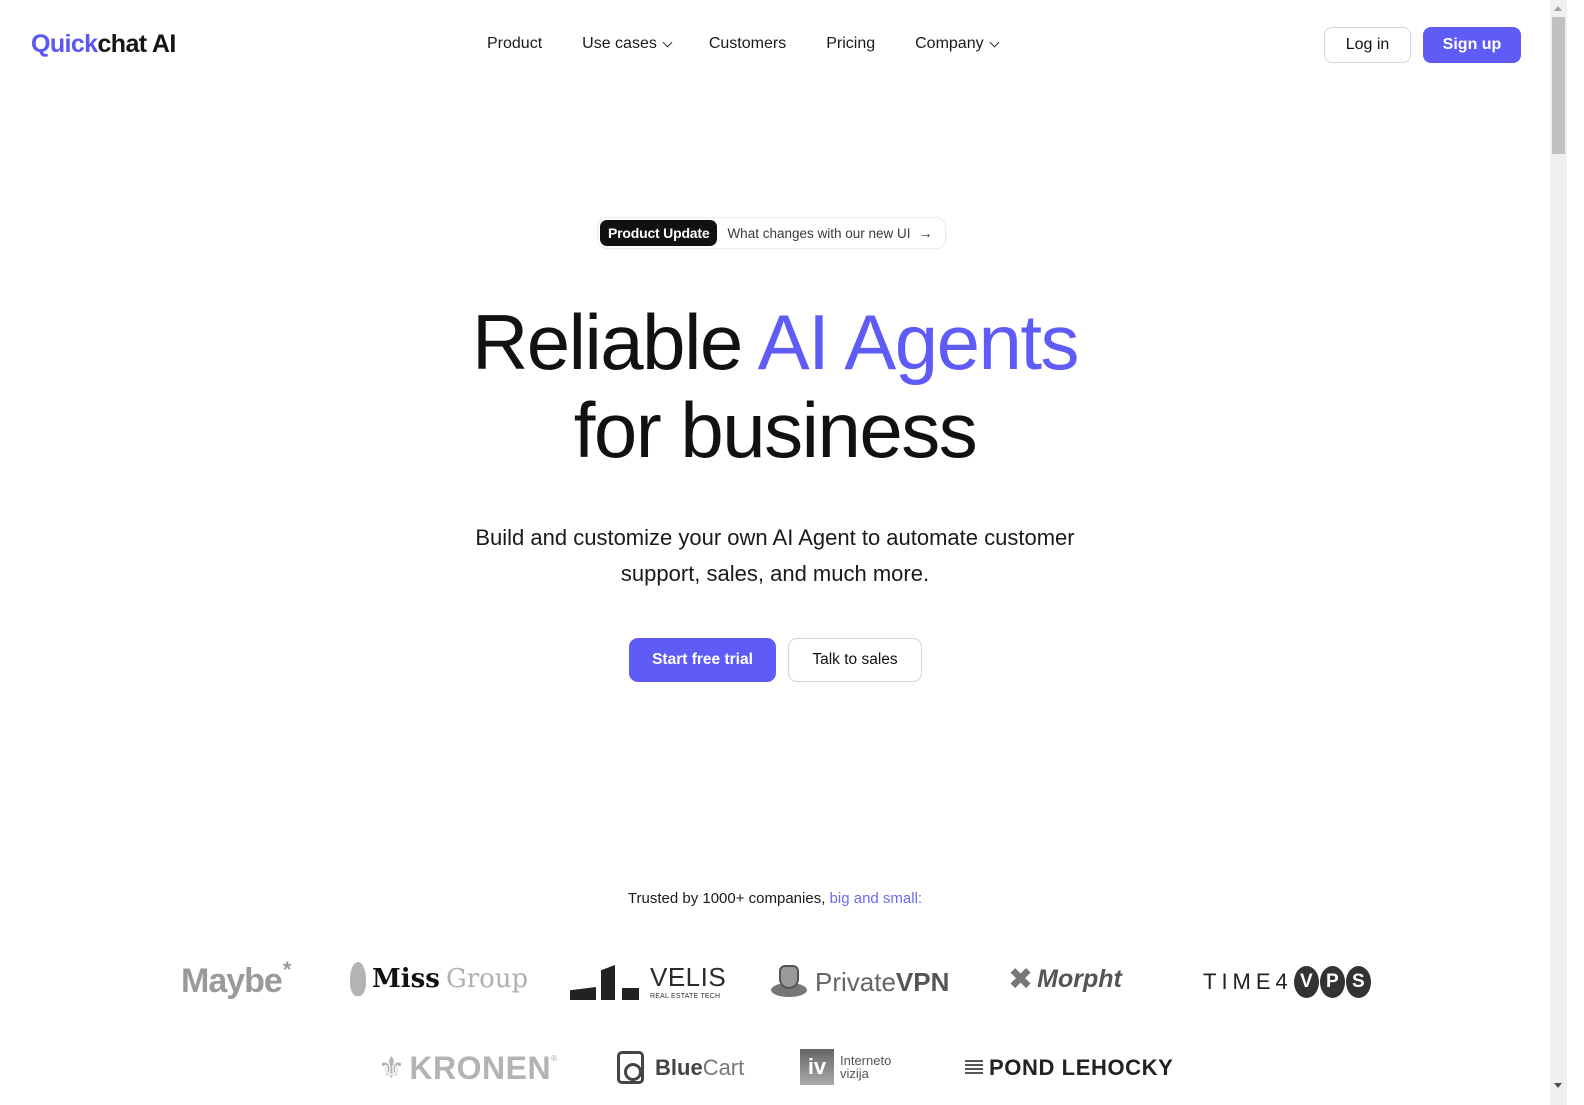 This screenshot has width=1584, height=1105. What do you see at coordinates (554, 1058) in the screenshot?
I see `registered-mark: ®` at bounding box center [554, 1058].